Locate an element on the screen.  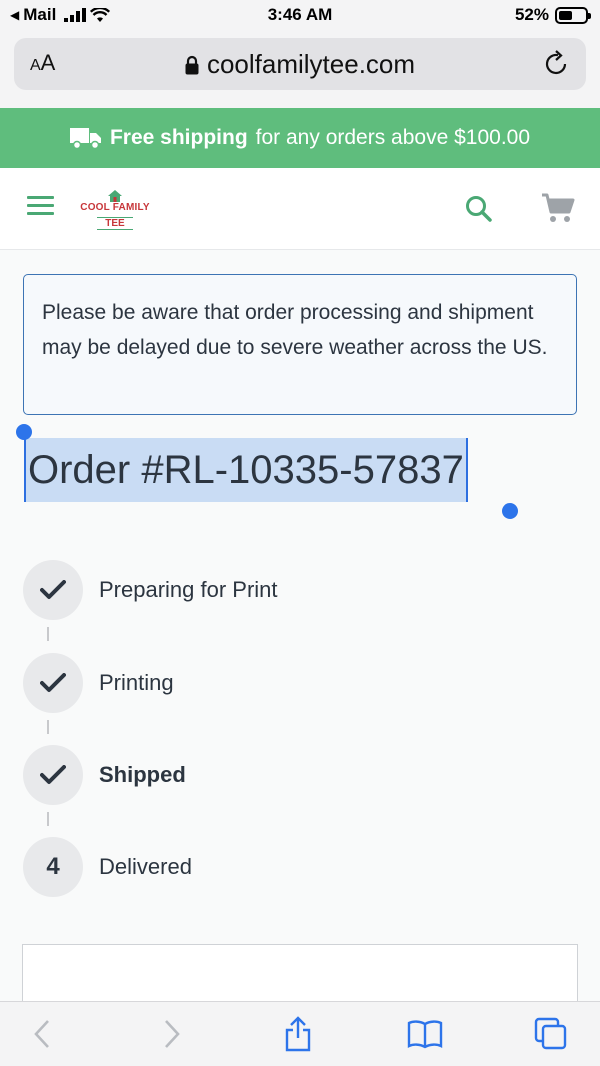
url-display: coolfamilytee.com is located at coordinates (300, 64).